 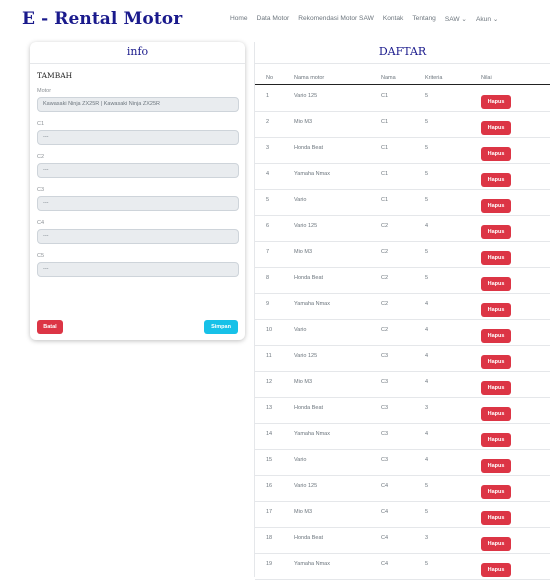 What do you see at coordinates (41, 223) in the screenshot?
I see `c4-label: C4` at bounding box center [41, 223].